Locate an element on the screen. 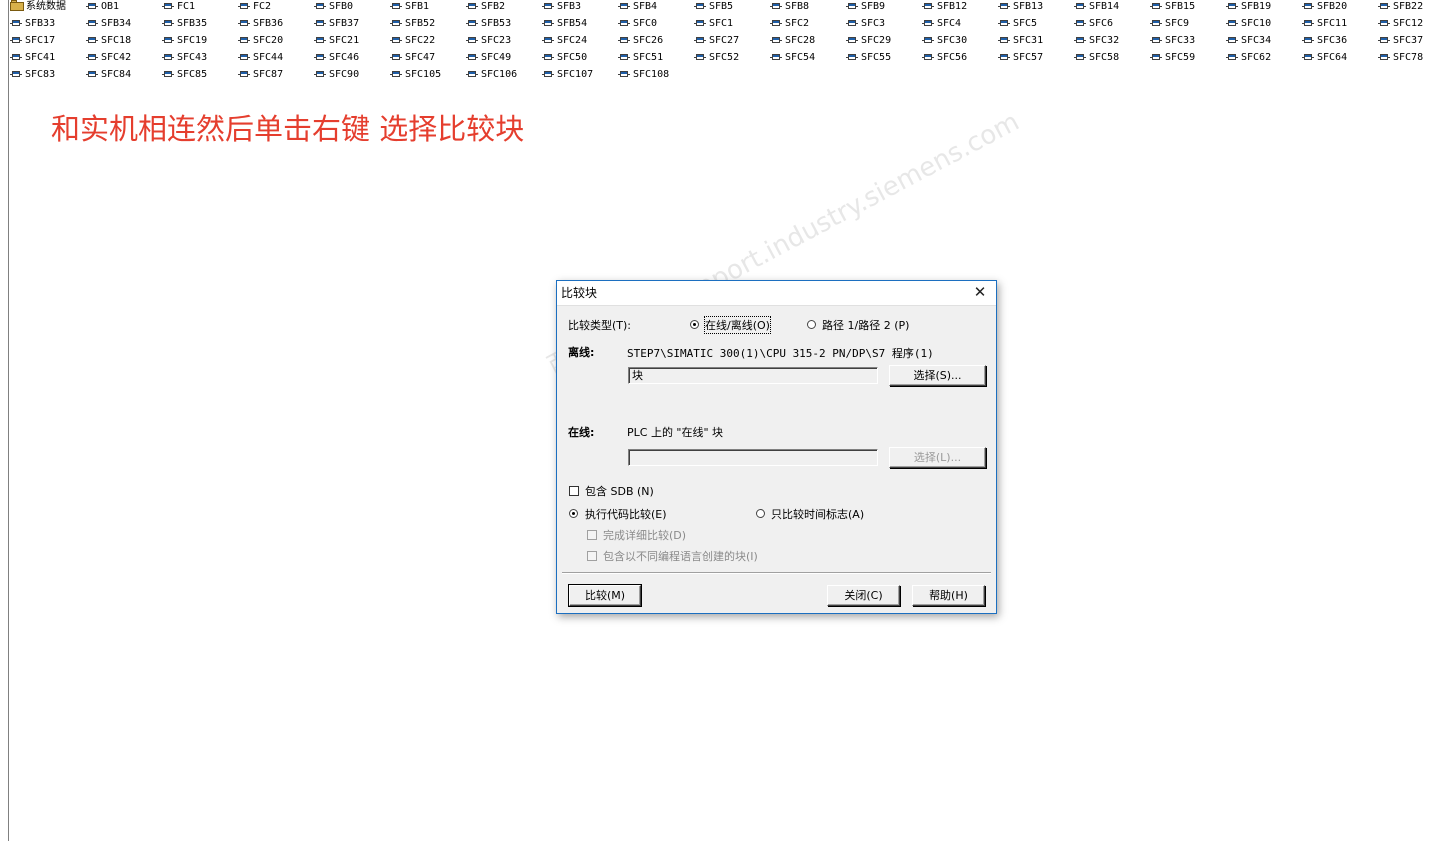 This screenshot has width=1434, height=841. block-item: SFC43 is located at coordinates (184, 59).